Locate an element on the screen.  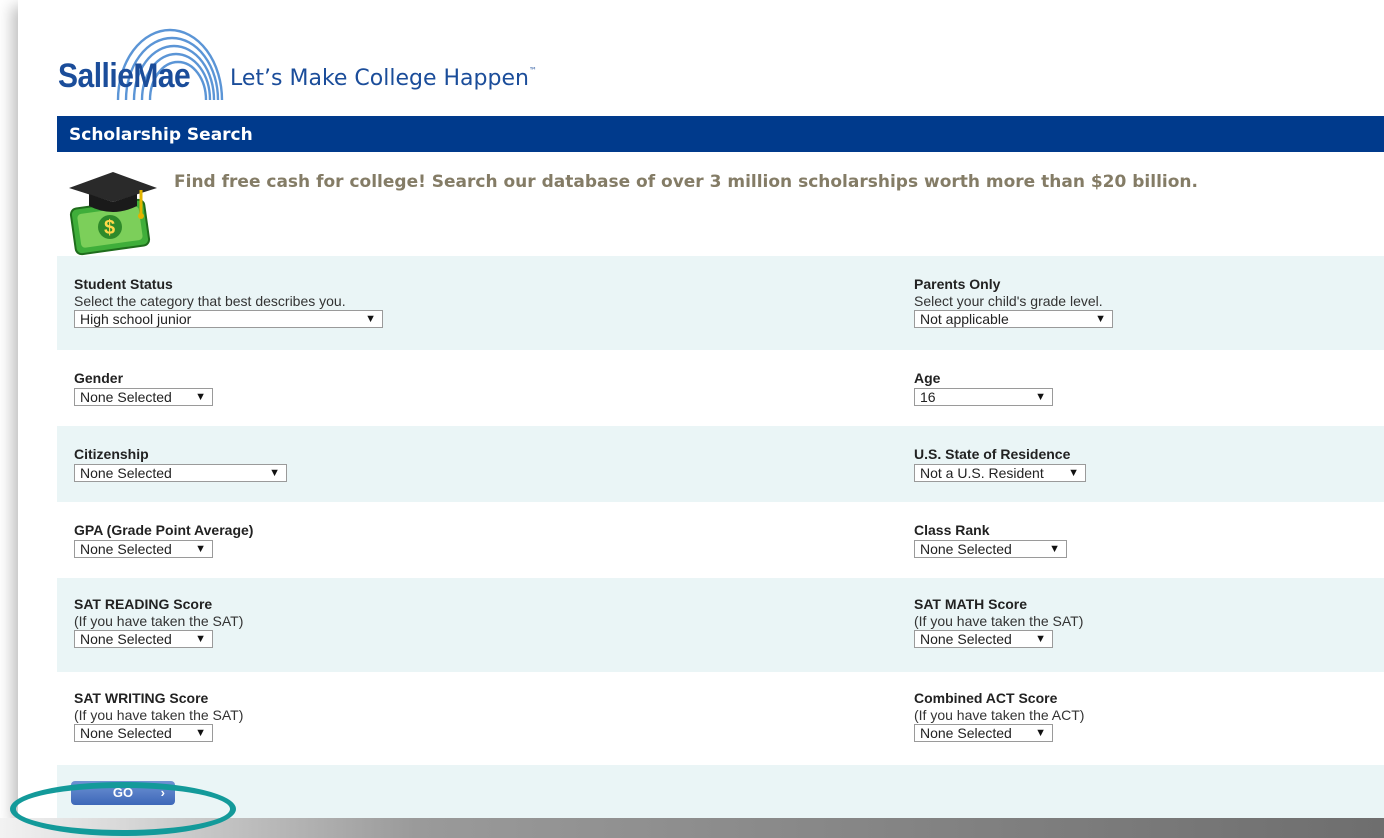
citizenship-select: None Selected ▼ is located at coordinates (180, 473).